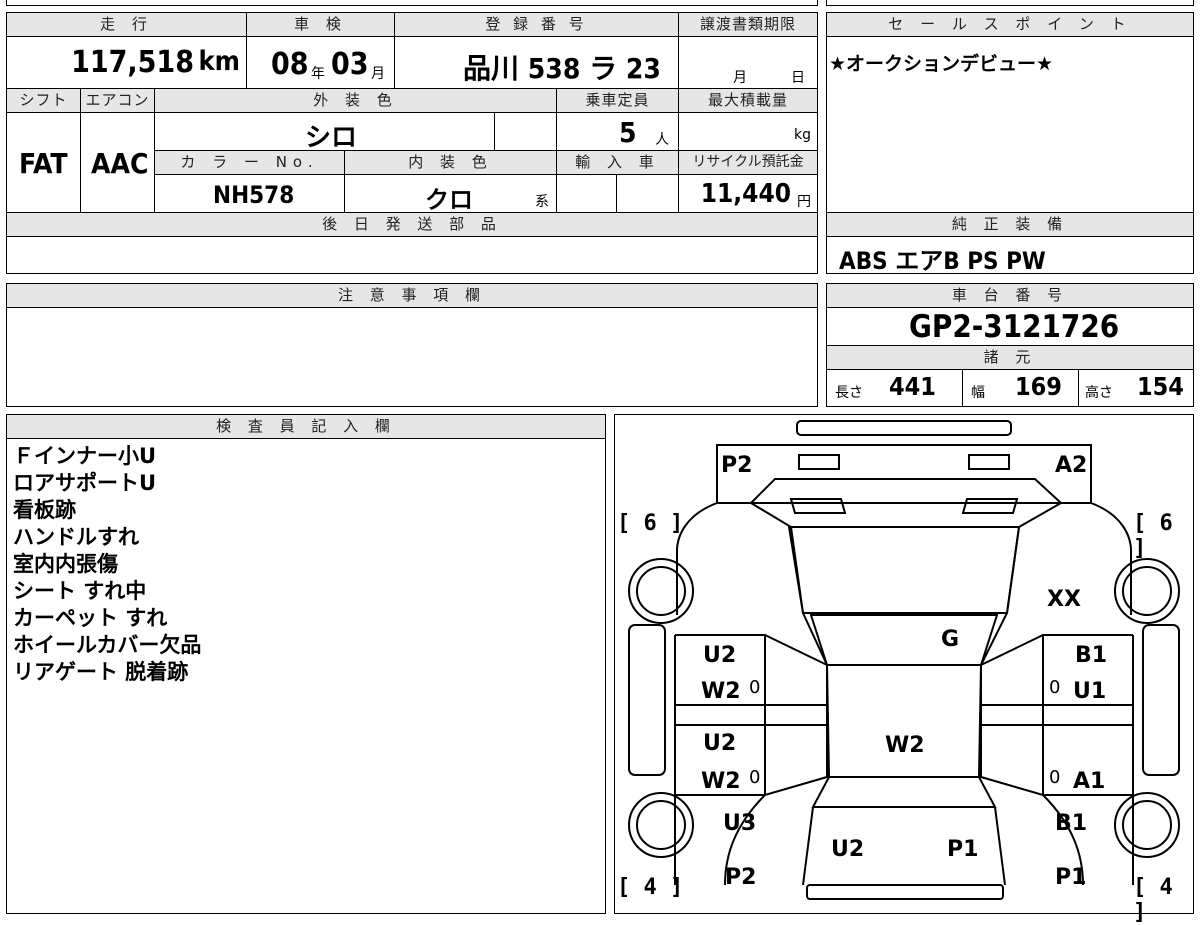 Image resolution: width=1200 pixels, height=925 pixels. I want to click on capacity-value: 5, so click(628, 132).